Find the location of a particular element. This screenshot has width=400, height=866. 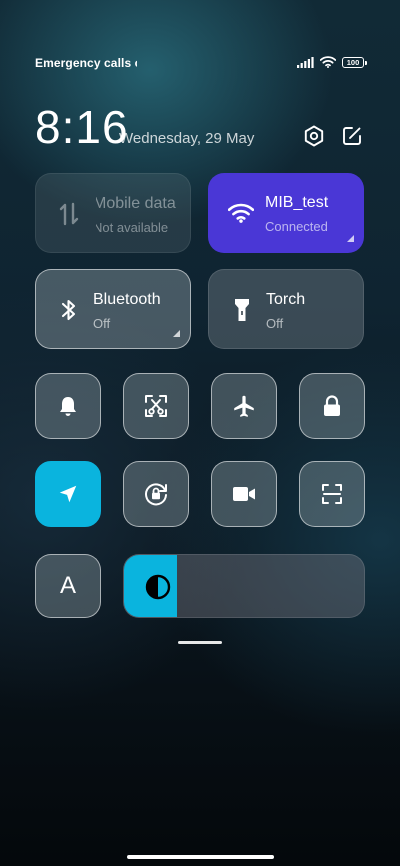

rotation-lock-icon is located at coordinates (156, 494).